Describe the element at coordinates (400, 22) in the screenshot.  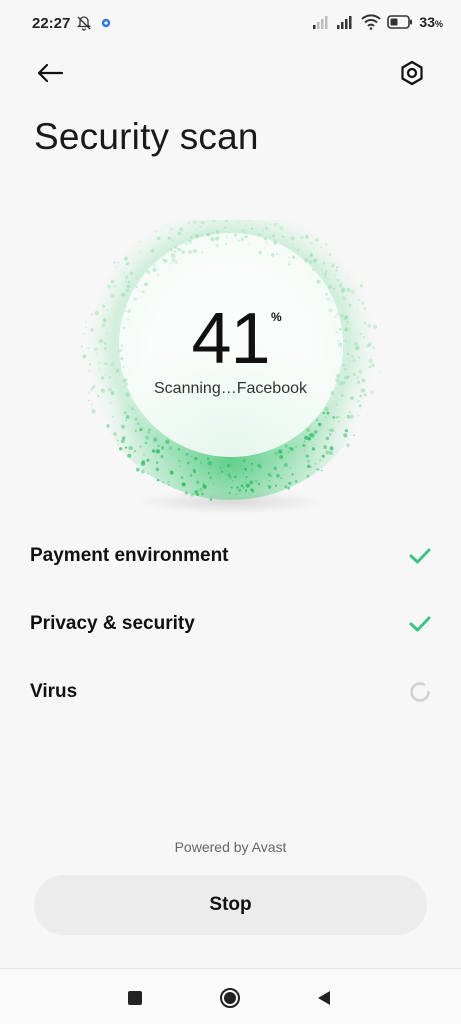
I see `battery-icon` at that location.